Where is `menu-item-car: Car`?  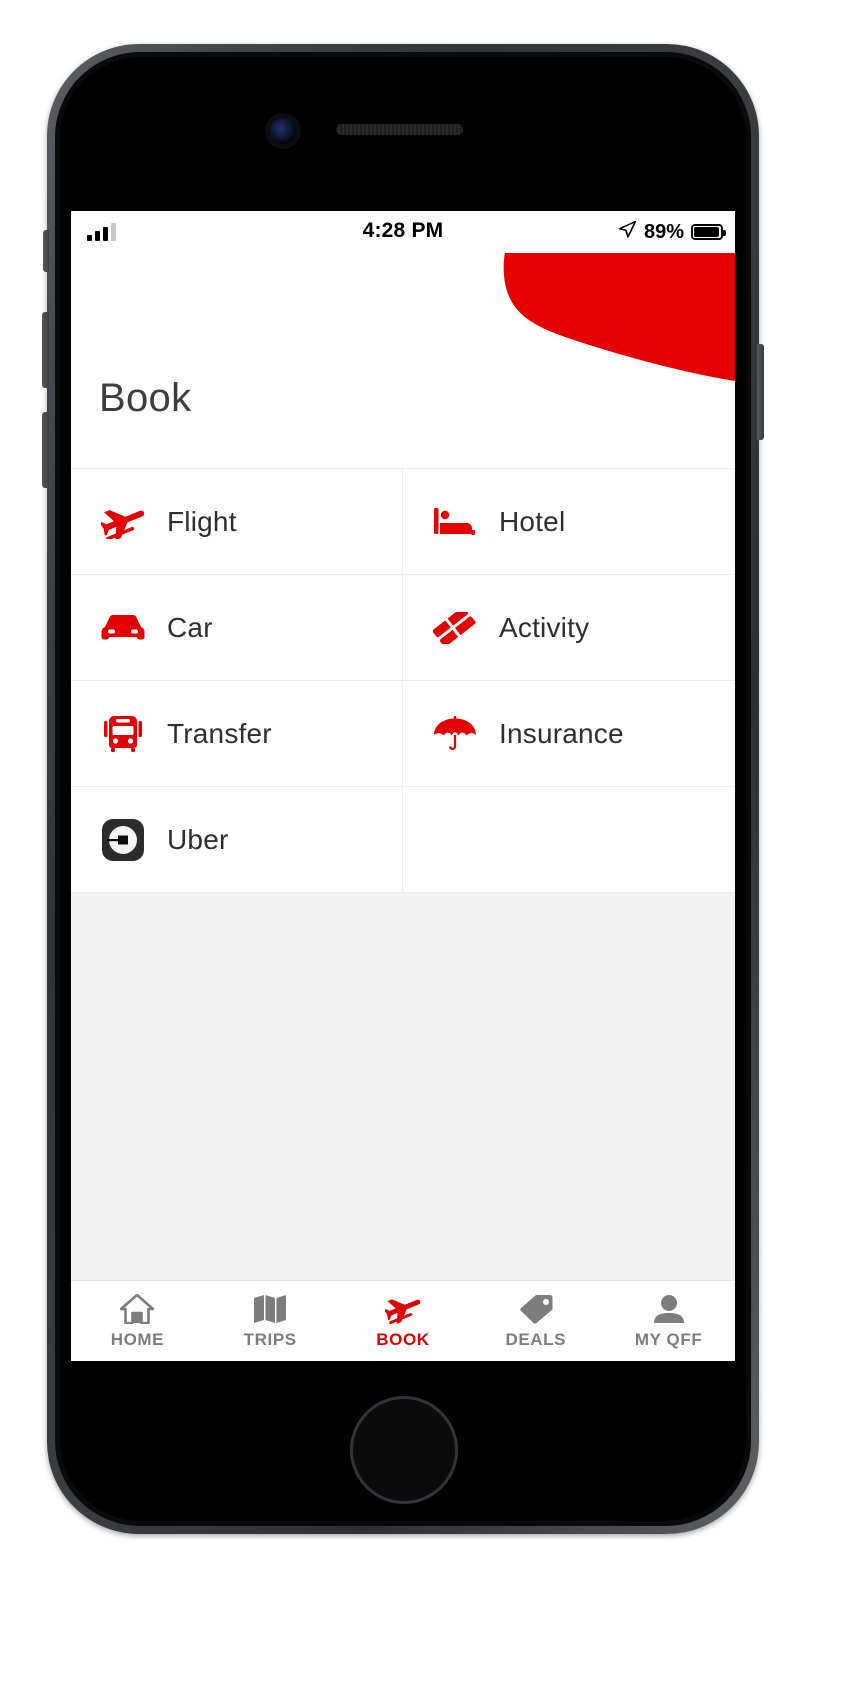
menu-item-car: Car is located at coordinates (237, 627).